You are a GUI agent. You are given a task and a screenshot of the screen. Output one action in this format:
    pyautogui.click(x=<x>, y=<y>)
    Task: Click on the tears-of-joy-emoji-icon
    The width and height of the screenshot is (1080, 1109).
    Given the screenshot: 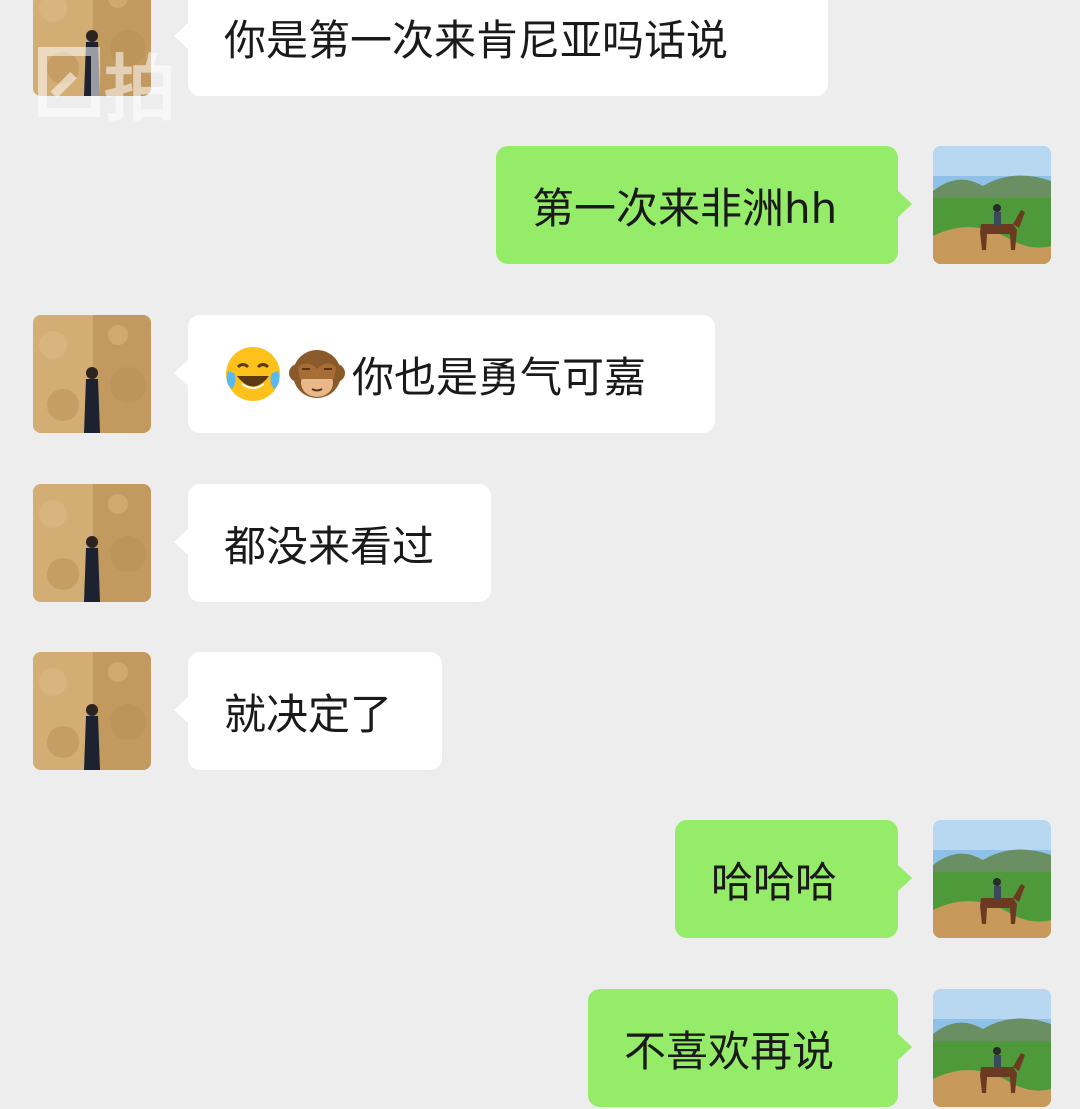 What is the action you would take?
    pyautogui.click(x=253, y=374)
    